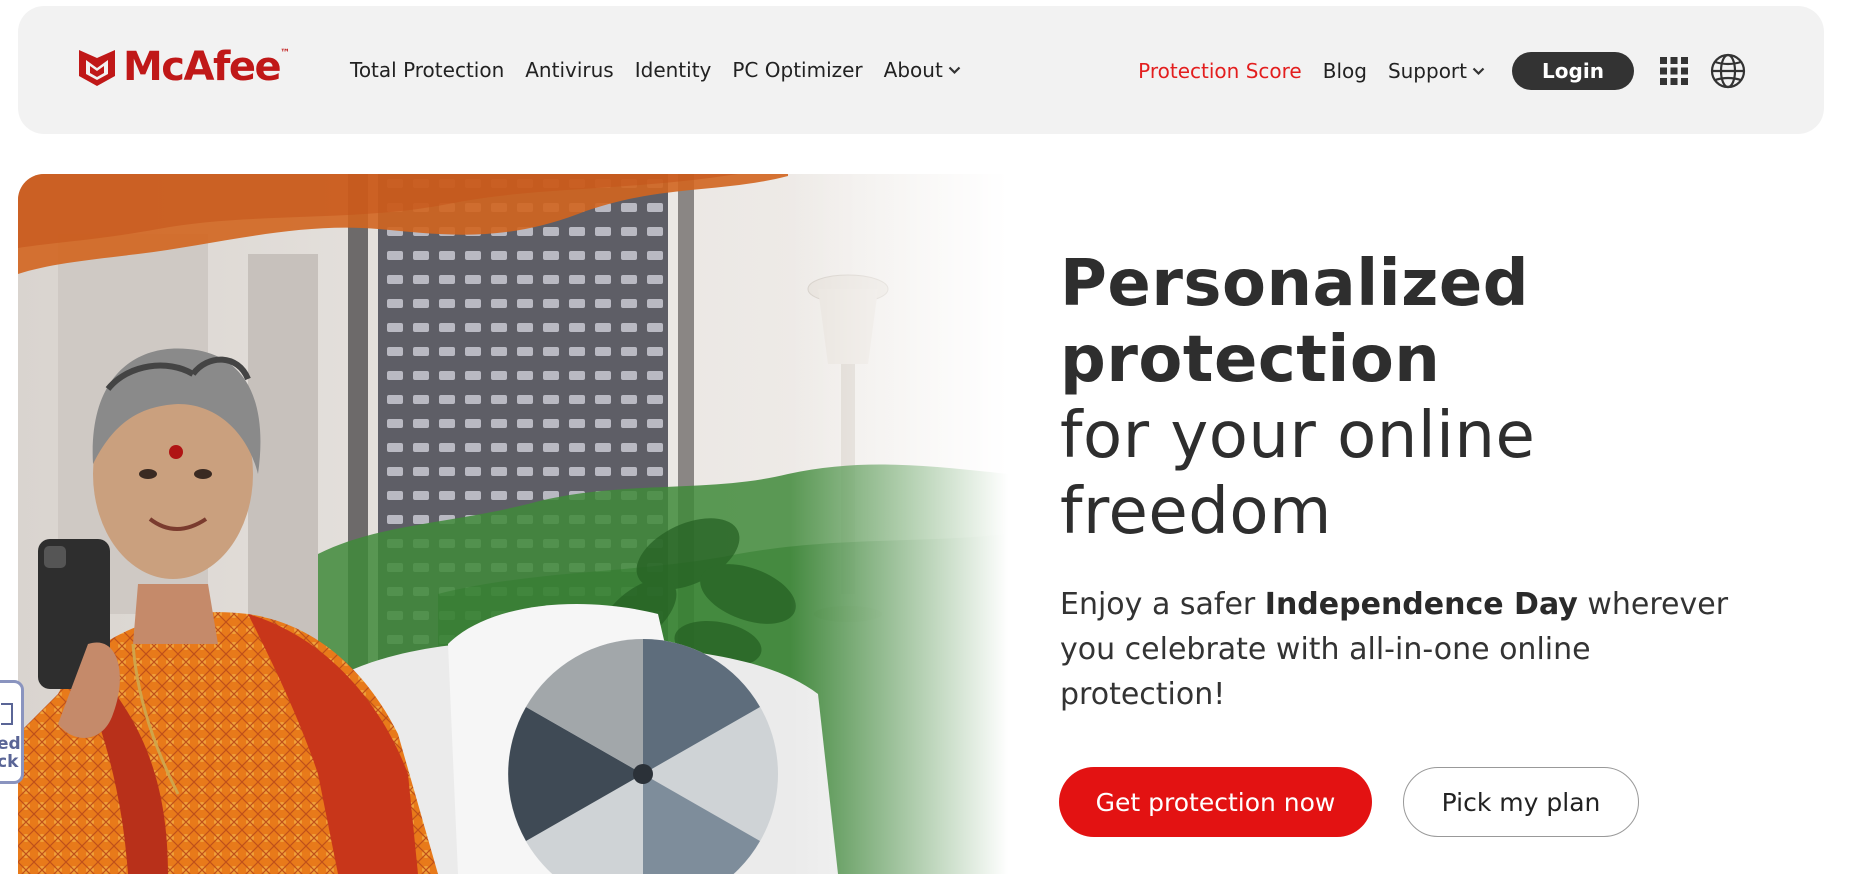 This screenshot has height=874, width=1870. What do you see at coordinates (427, 70) in the screenshot?
I see `nav-total-protection: Total Protection` at bounding box center [427, 70].